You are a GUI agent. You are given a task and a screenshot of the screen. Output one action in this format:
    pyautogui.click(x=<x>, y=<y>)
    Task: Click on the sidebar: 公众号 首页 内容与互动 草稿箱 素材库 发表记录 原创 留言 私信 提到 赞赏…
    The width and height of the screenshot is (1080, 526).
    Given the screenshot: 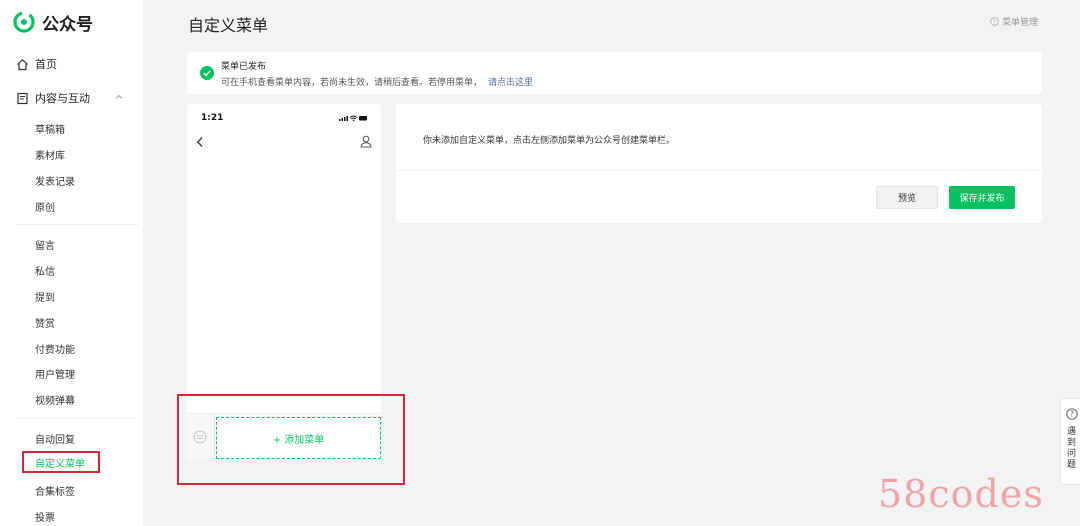 What is the action you would take?
    pyautogui.click(x=71, y=263)
    